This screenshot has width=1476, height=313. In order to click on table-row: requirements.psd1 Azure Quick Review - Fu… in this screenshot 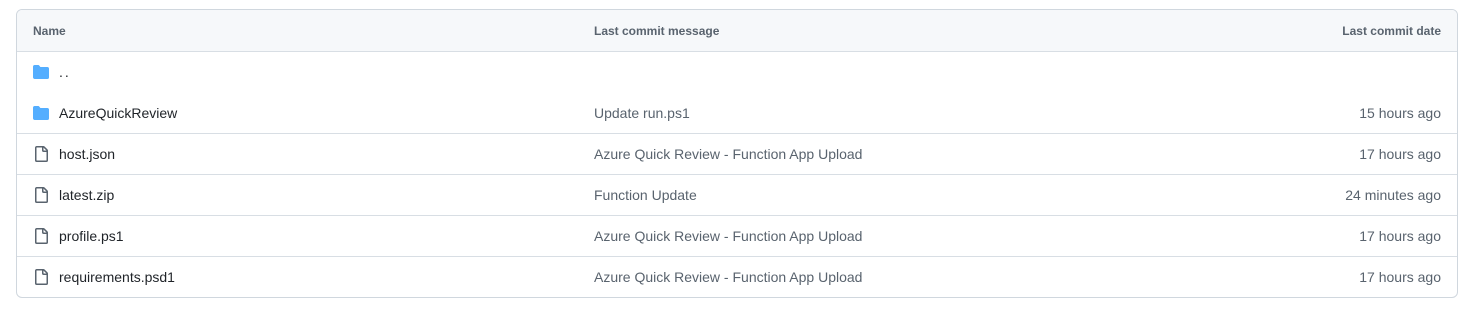, I will do `click(737, 276)`.